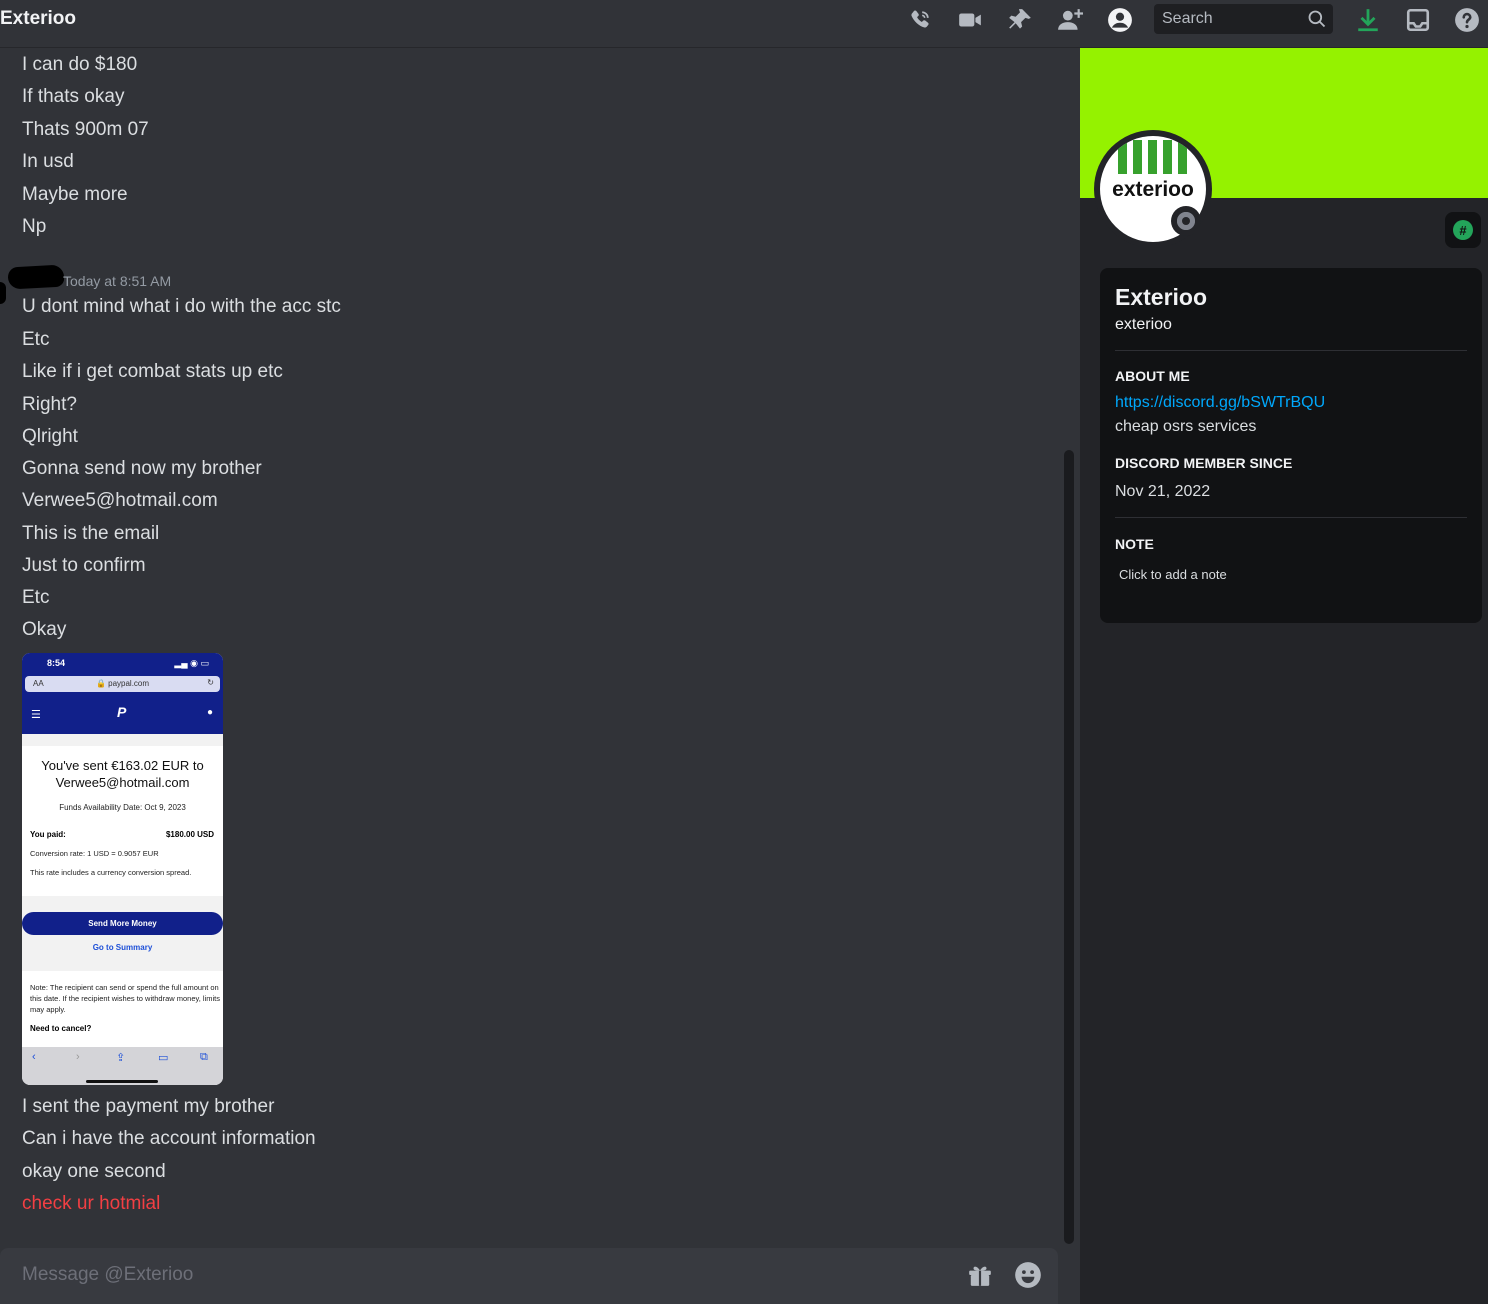 Image resolution: width=1488 pixels, height=1304 pixels. Describe the element at coordinates (148, 1106) in the screenshot. I see `message-text: I sent the payment my brother` at that location.